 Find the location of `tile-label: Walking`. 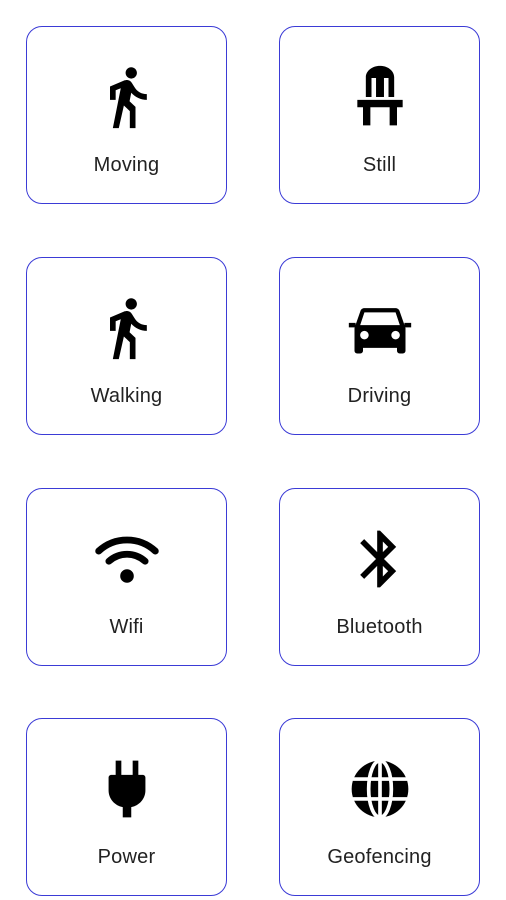

tile-label: Walking is located at coordinates (126, 396).